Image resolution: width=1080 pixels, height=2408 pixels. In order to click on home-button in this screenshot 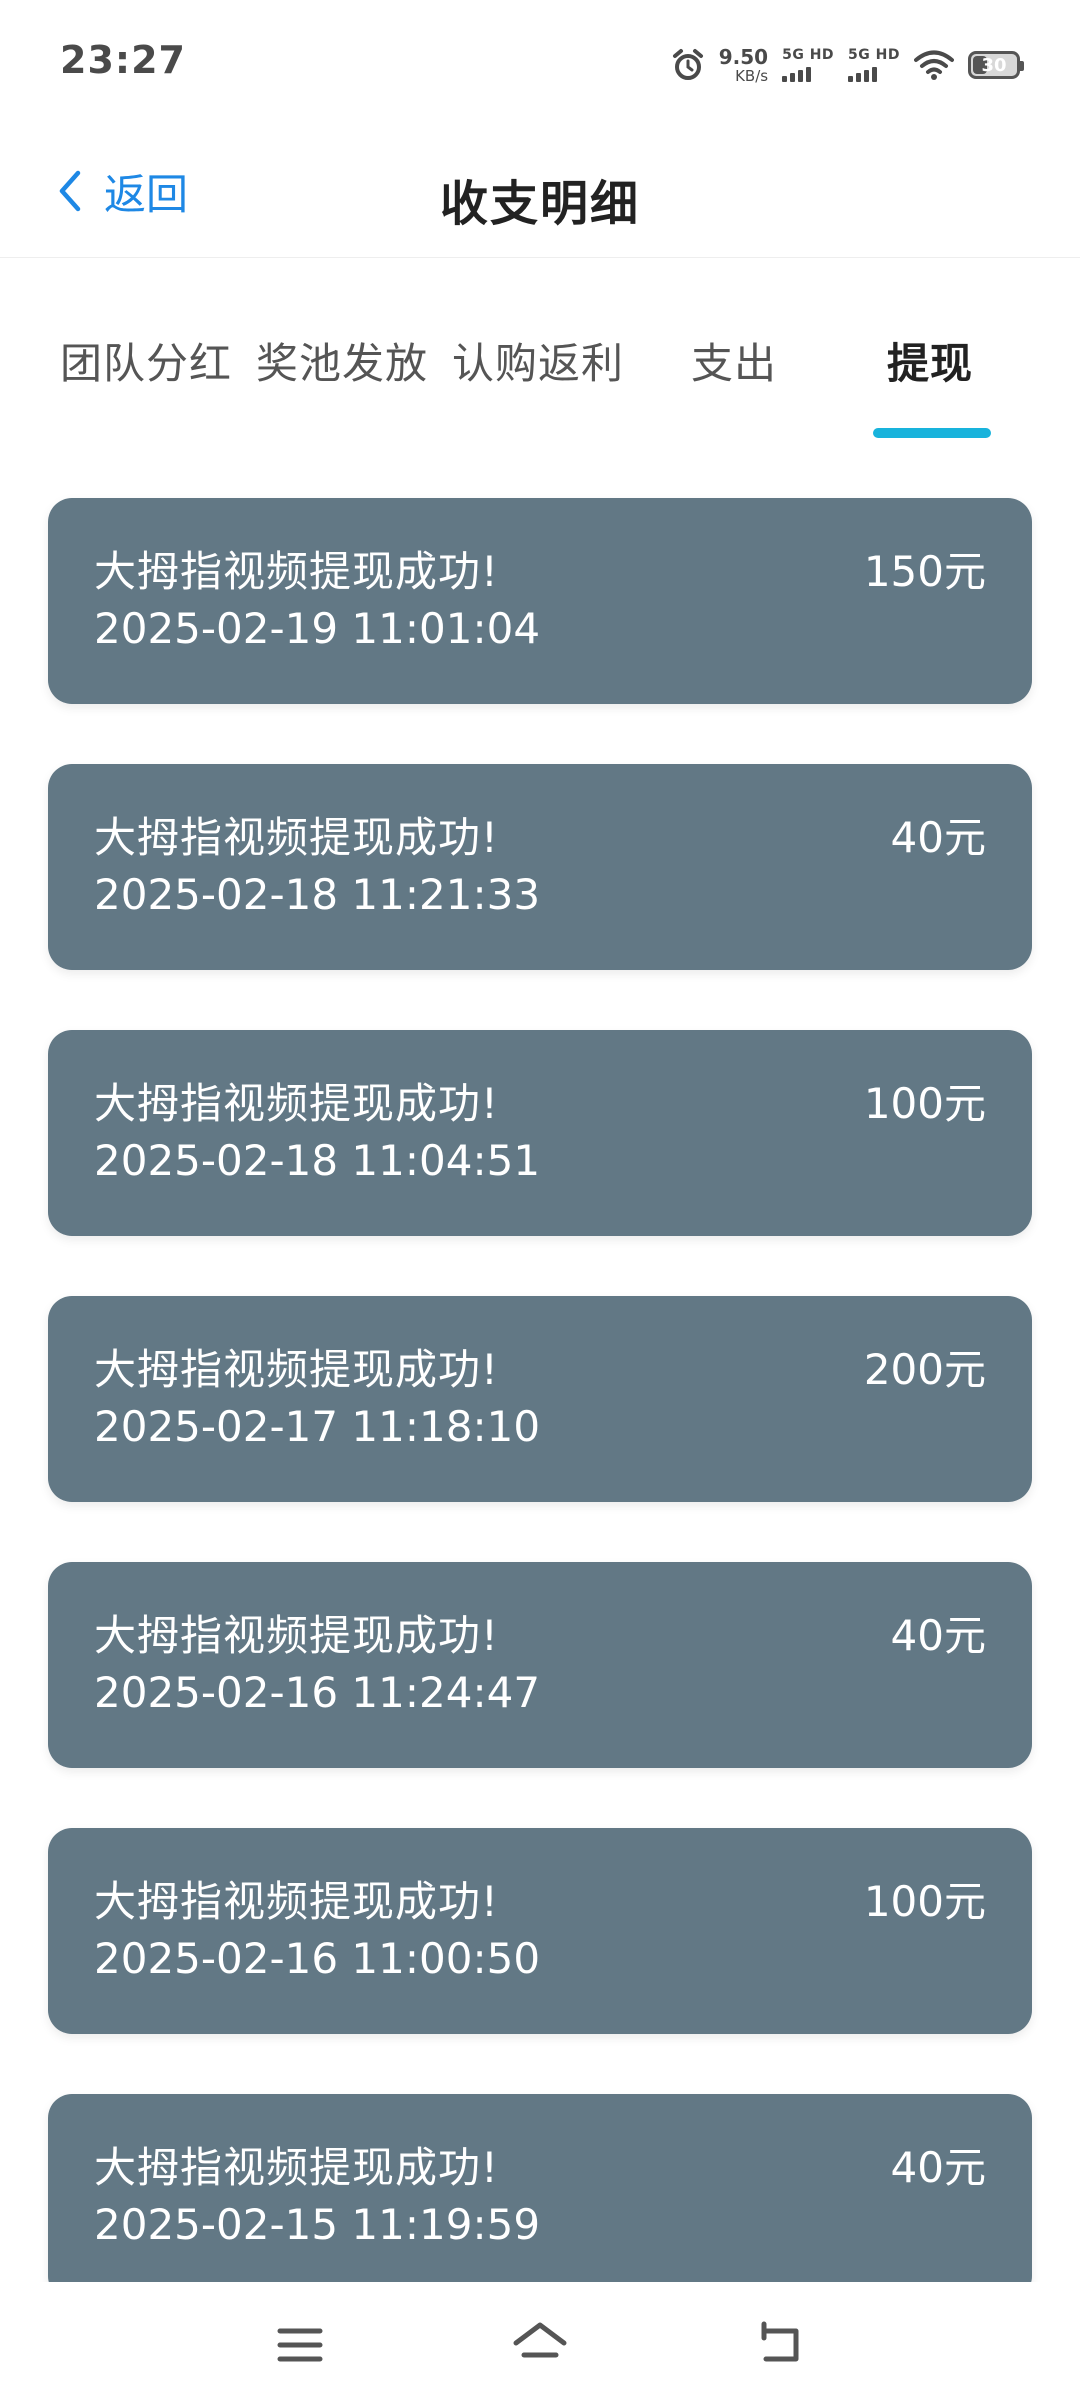, I will do `click(540, 2345)`.